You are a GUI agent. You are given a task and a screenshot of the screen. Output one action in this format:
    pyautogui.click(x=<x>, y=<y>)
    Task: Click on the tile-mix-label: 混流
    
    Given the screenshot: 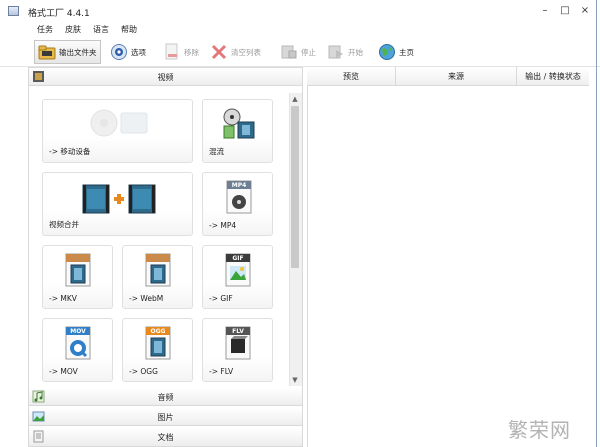 What is the action you would take?
    pyautogui.click(x=216, y=151)
    